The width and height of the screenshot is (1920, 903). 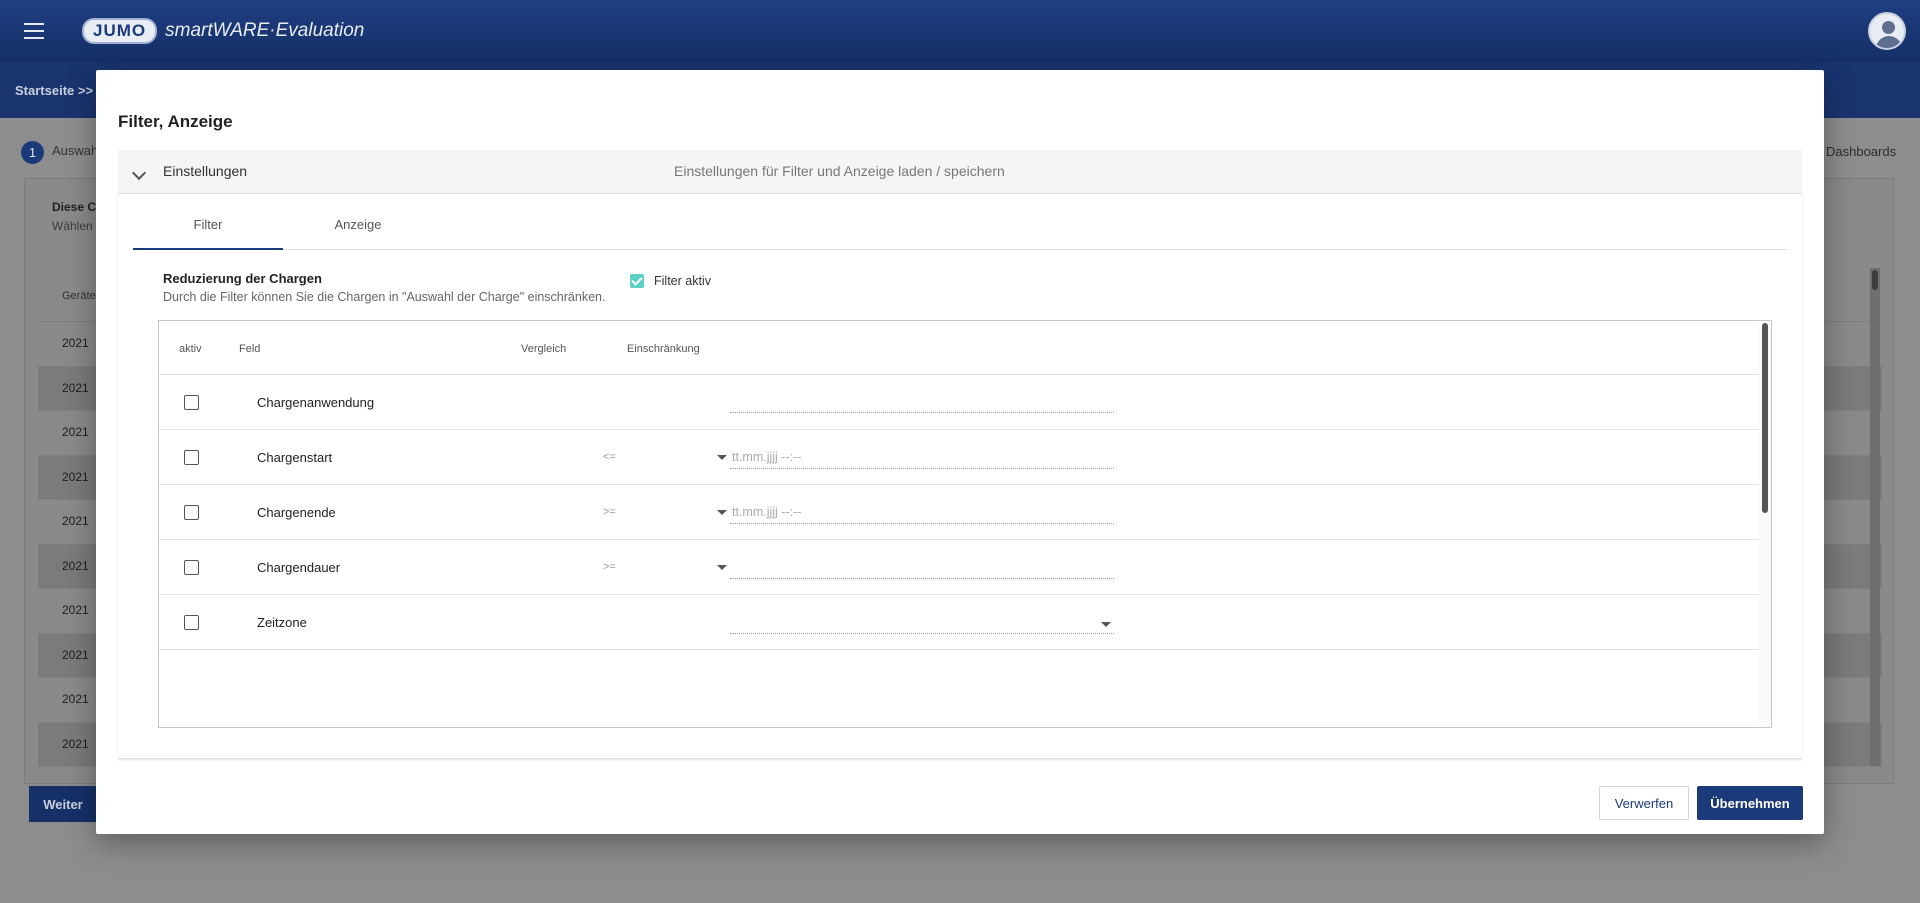 I want to click on row-field-label: Chargenanwendung, so click(x=316, y=402).